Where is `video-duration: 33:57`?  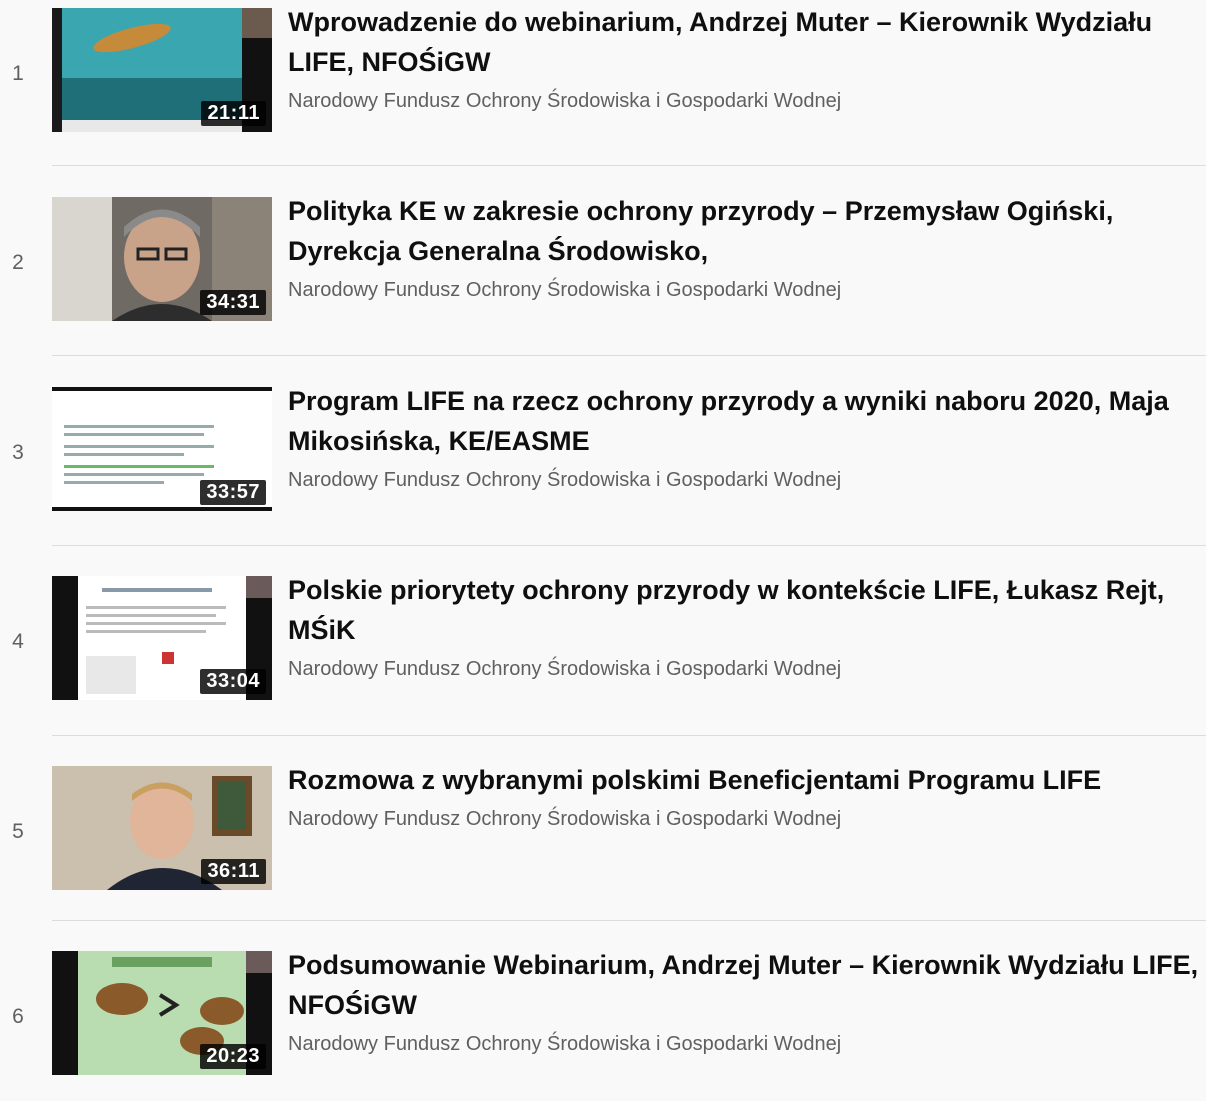 video-duration: 33:57 is located at coordinates (233, 492).